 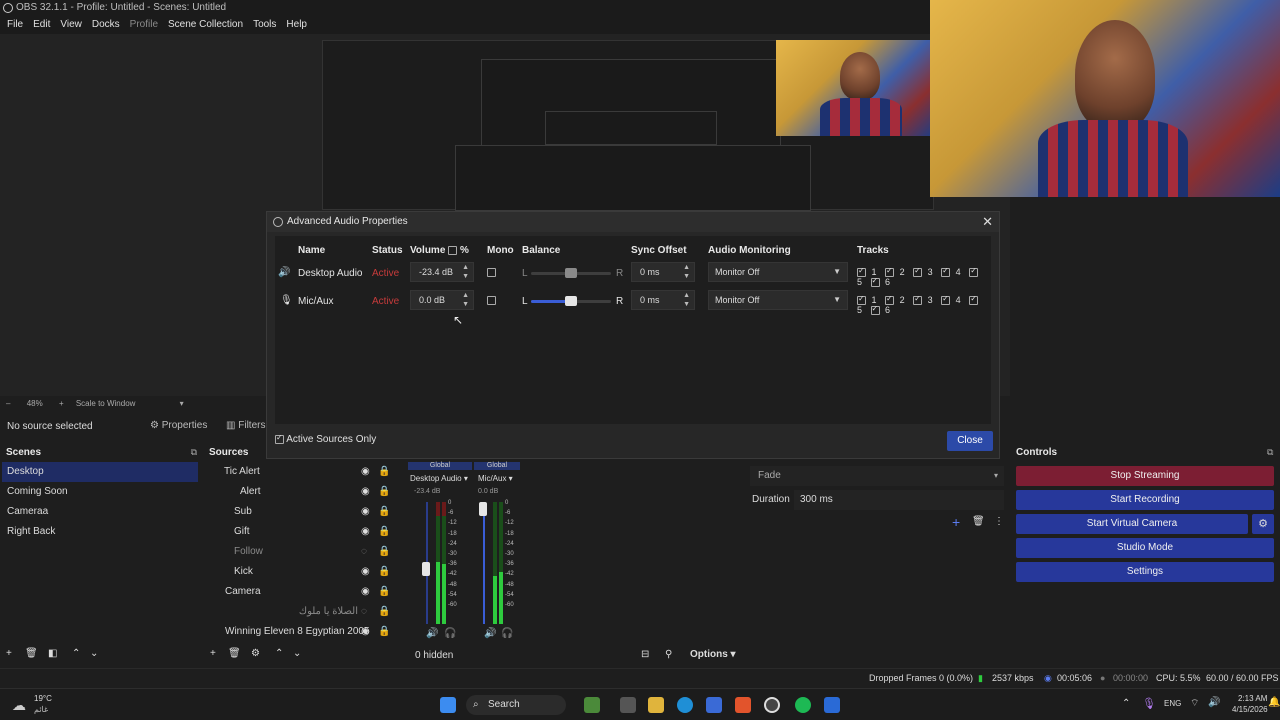 What do you see at coordinates (956, 522) in the screenshot?
I see `add-transition-icon: +` at bounding box center [956, 522].